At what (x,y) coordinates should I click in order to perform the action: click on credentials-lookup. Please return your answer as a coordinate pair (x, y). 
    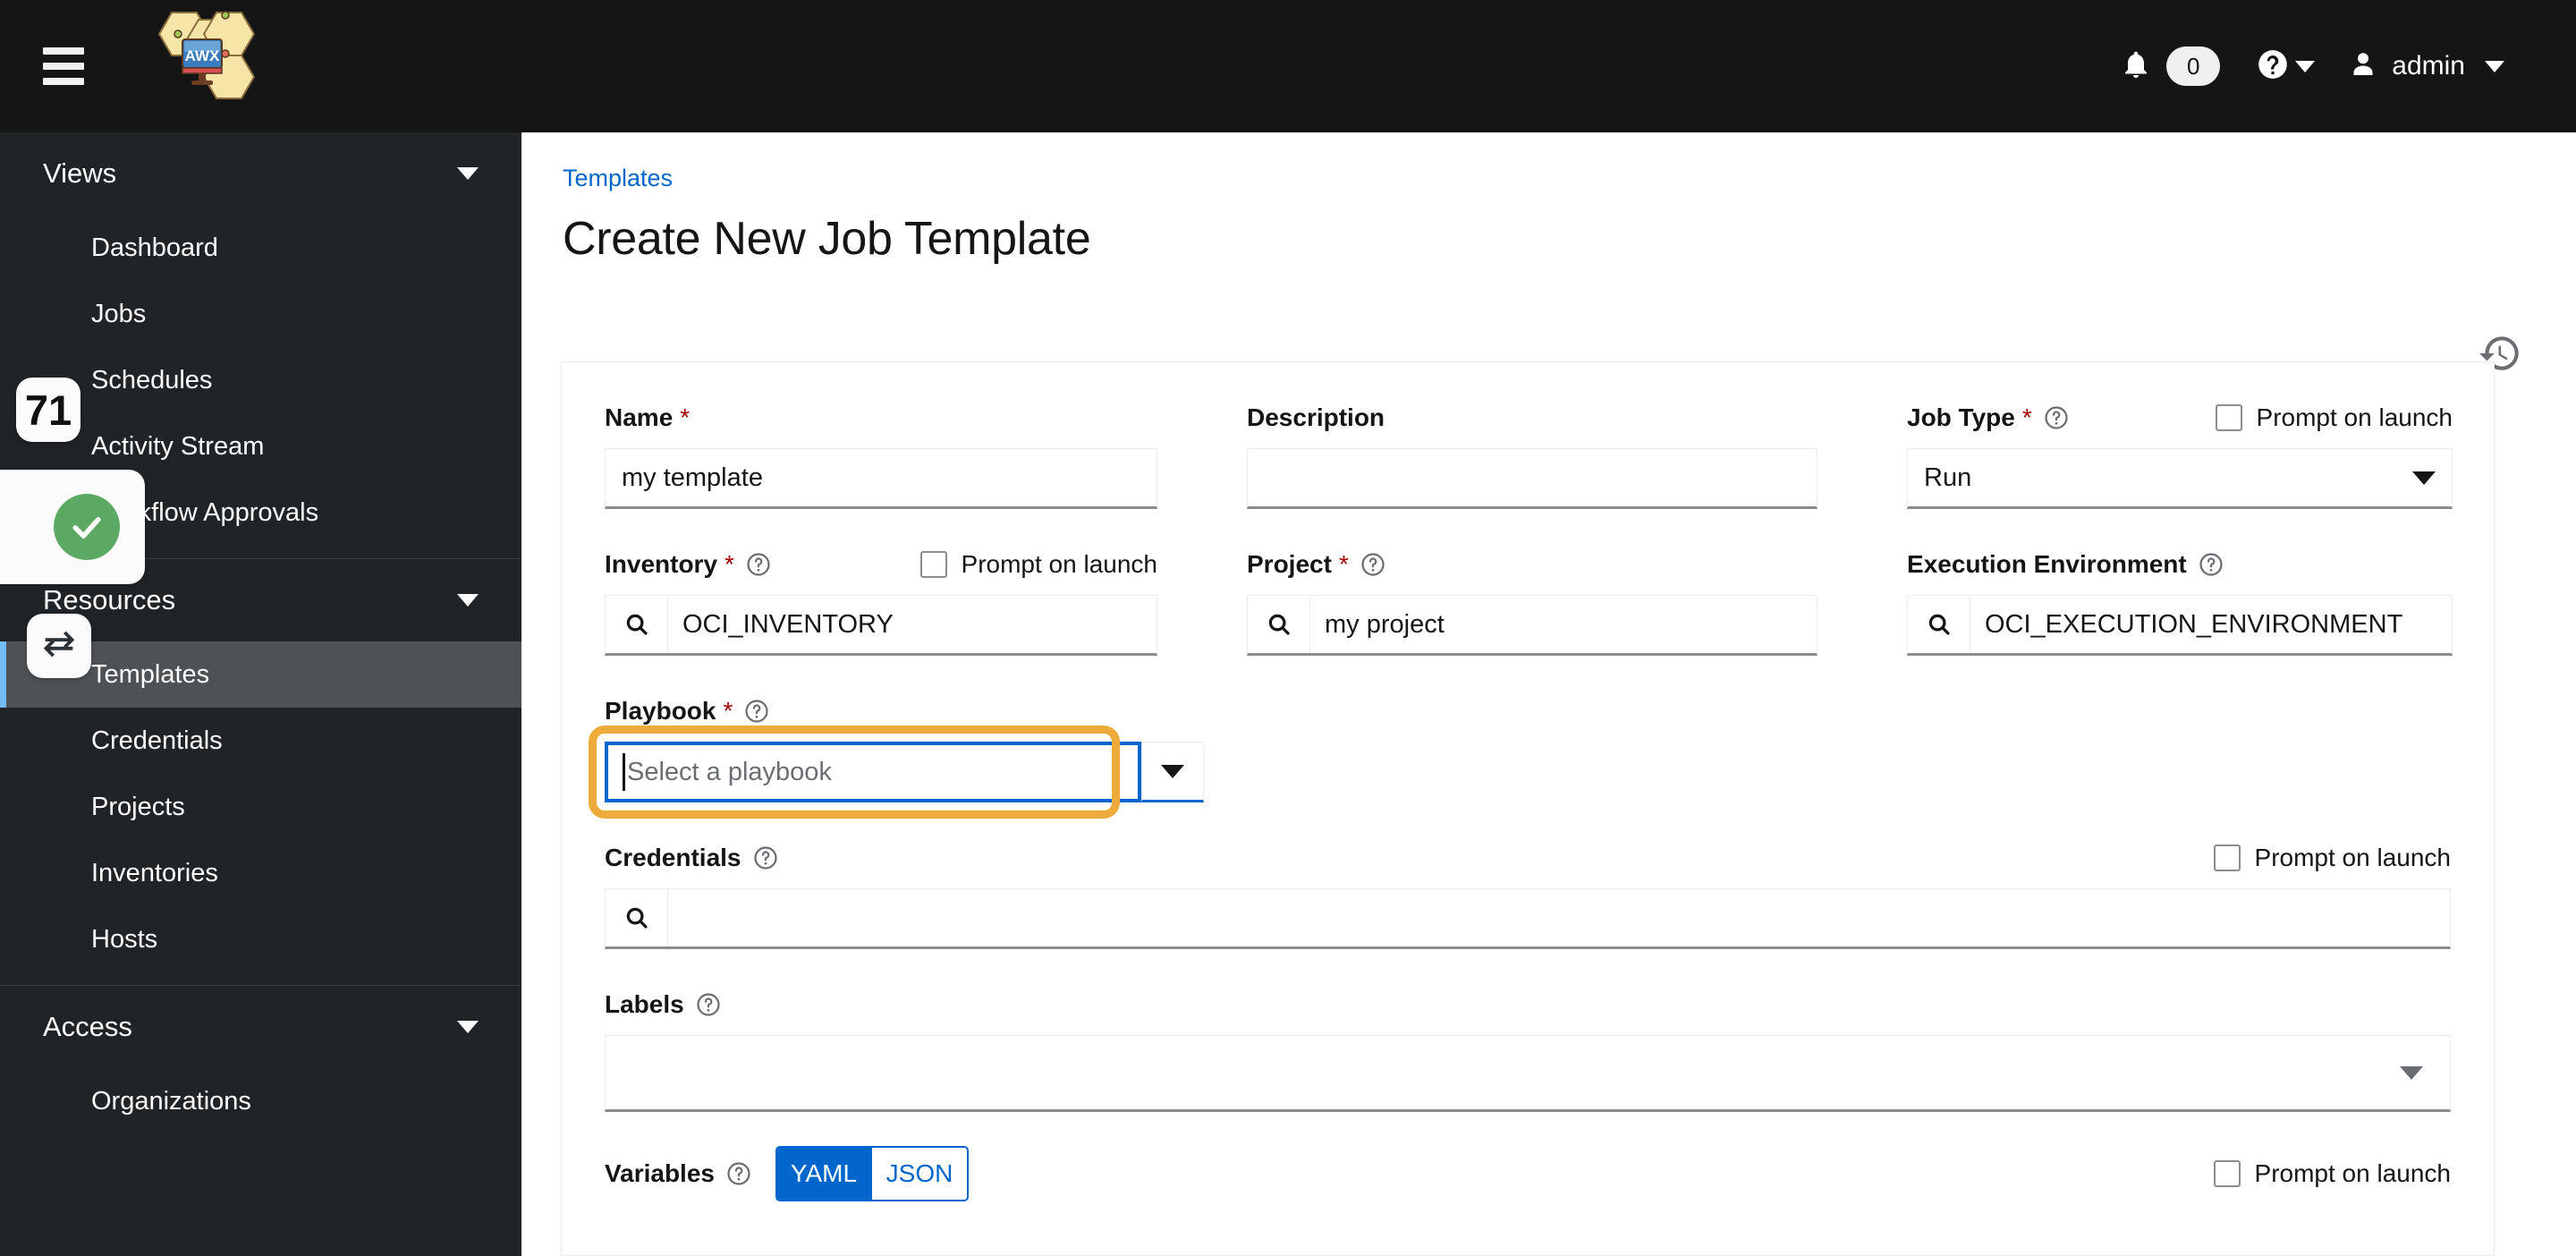
    Looking at the image, I should click on (1528, 919).